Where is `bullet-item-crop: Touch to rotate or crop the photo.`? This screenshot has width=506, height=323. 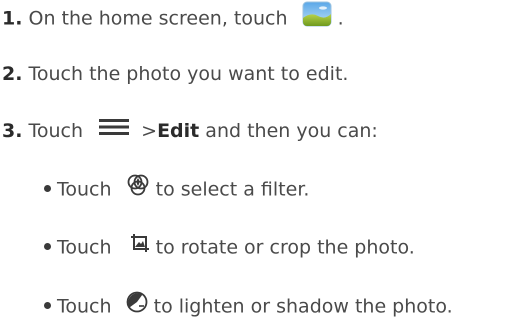
bullet-item-crop: Touch to rotate or crop the photo. is located at coordinates (229, 247).